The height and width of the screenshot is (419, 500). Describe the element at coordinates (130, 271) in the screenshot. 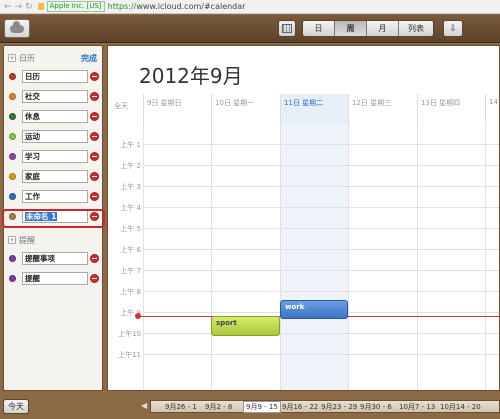

I see `hour-label: 上午 7` at that location.